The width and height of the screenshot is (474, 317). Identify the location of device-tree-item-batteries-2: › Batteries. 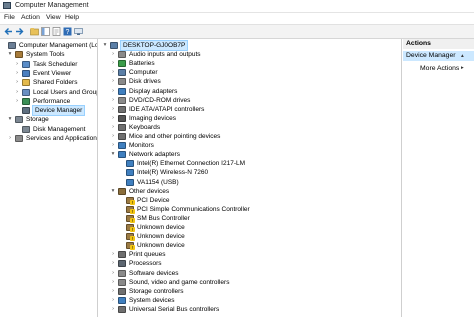
(250, 63).